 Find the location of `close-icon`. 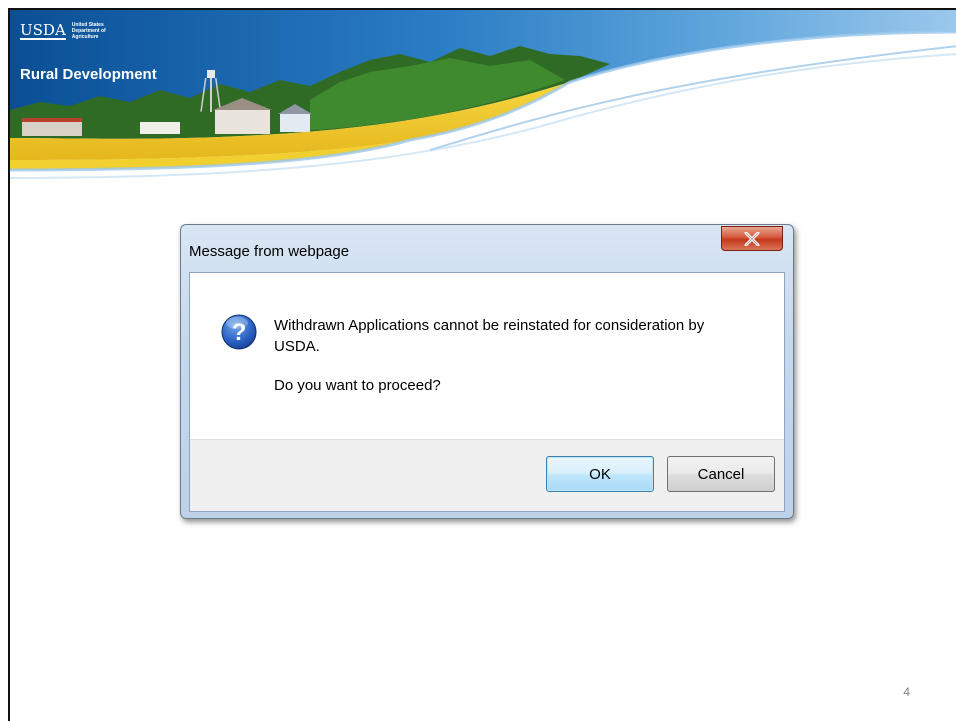

close-icon is located at coordinates (752, 238).